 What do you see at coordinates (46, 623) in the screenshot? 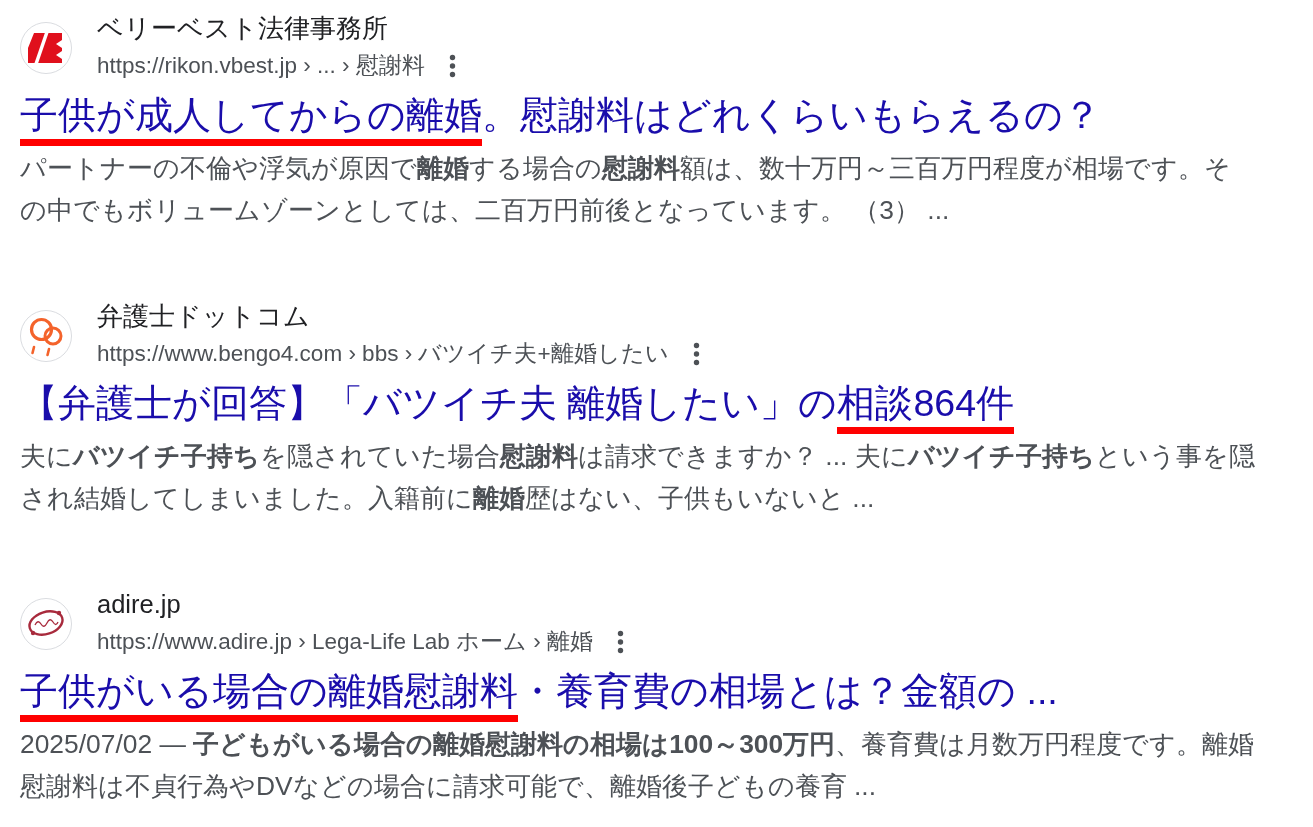
I see `ring-logo-icon` at bounding box center [46, 623].